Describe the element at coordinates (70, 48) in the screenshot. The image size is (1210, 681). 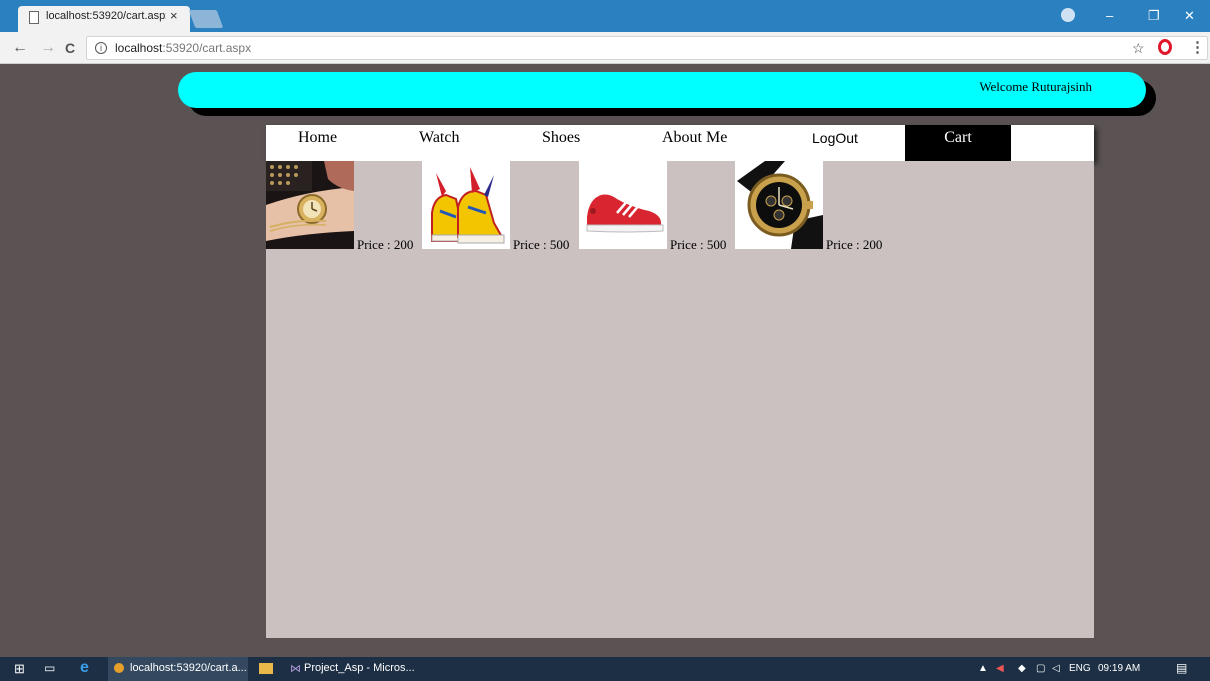
I see `reload-icon: C` at that location.